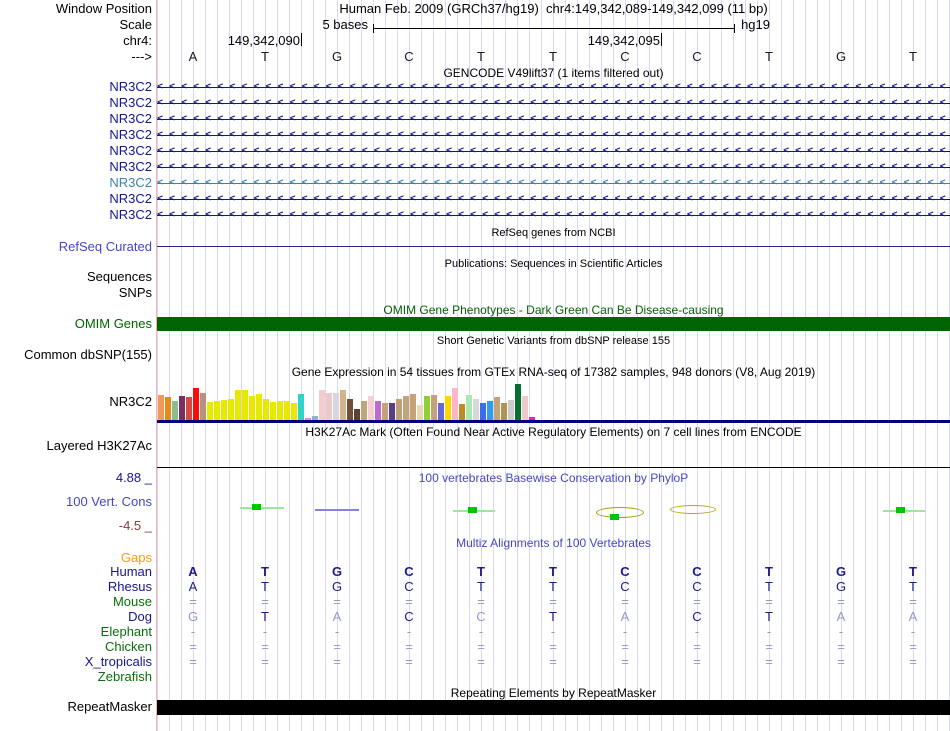  Describe the element at coordinates (130, 587) in the screenshot. I see `multiz-species-label: Rhesus` at that location.